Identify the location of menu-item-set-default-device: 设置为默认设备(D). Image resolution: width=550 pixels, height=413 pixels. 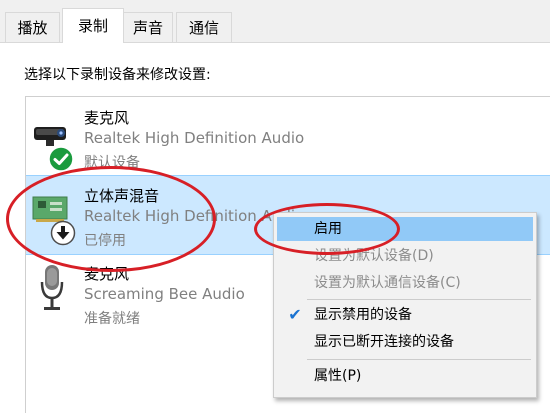
(405, 256).